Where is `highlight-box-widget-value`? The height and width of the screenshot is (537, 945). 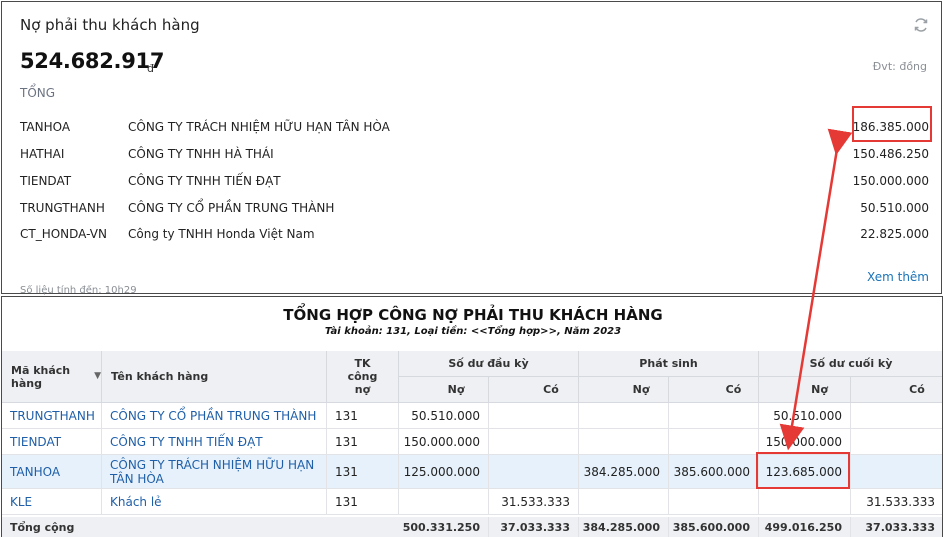
highlight-box-widget-value is located at coordinates (892, 124).